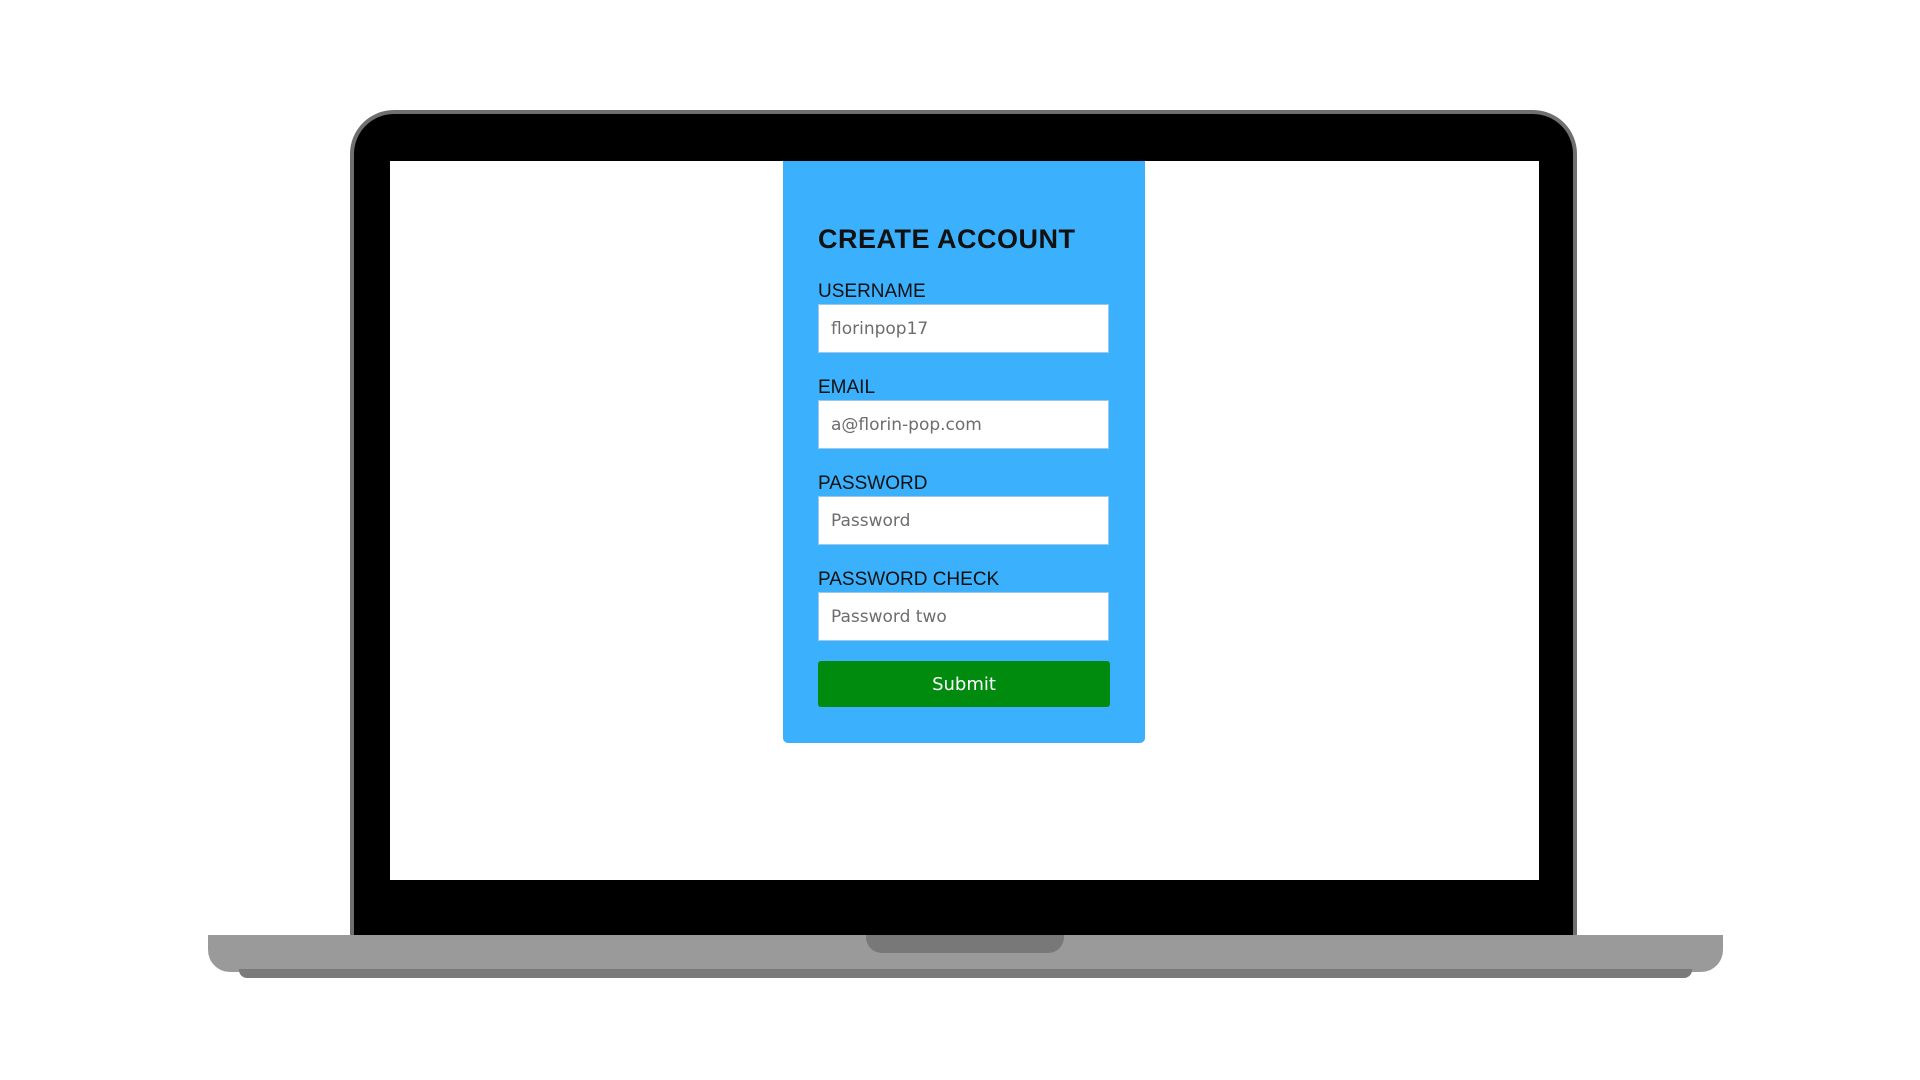  Describe the element at coordinates (909, 579) in the screenshot. I see `password-check-label: PASSWORD CHECK` at that location.